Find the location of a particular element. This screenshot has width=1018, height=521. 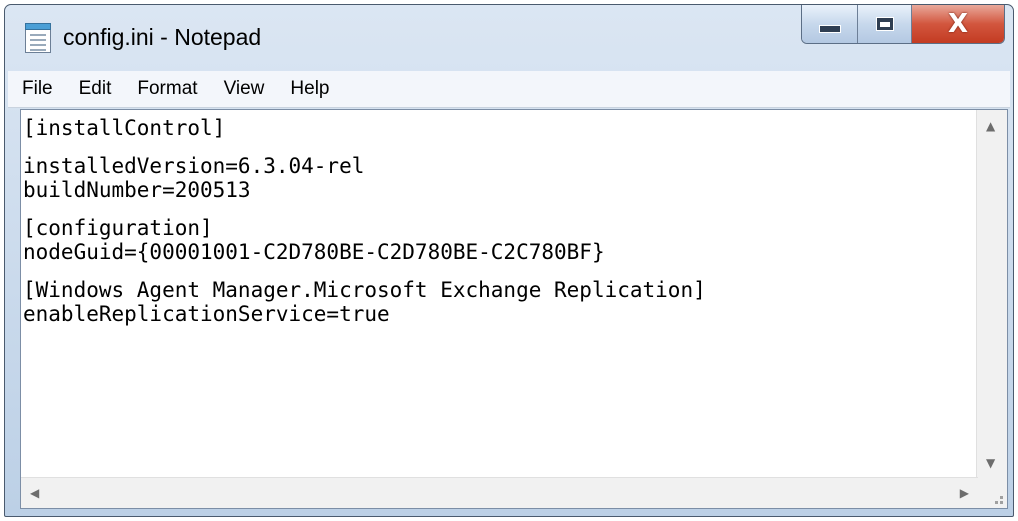

notepad-icon is located at coordinates (38, 38).